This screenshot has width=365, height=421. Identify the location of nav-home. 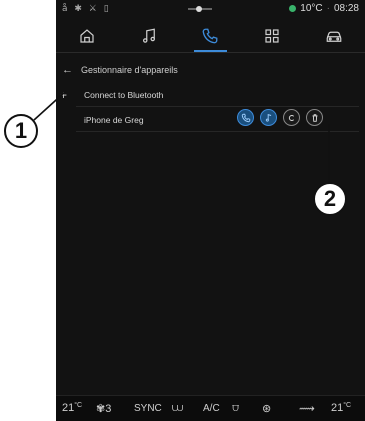
(87, 36).